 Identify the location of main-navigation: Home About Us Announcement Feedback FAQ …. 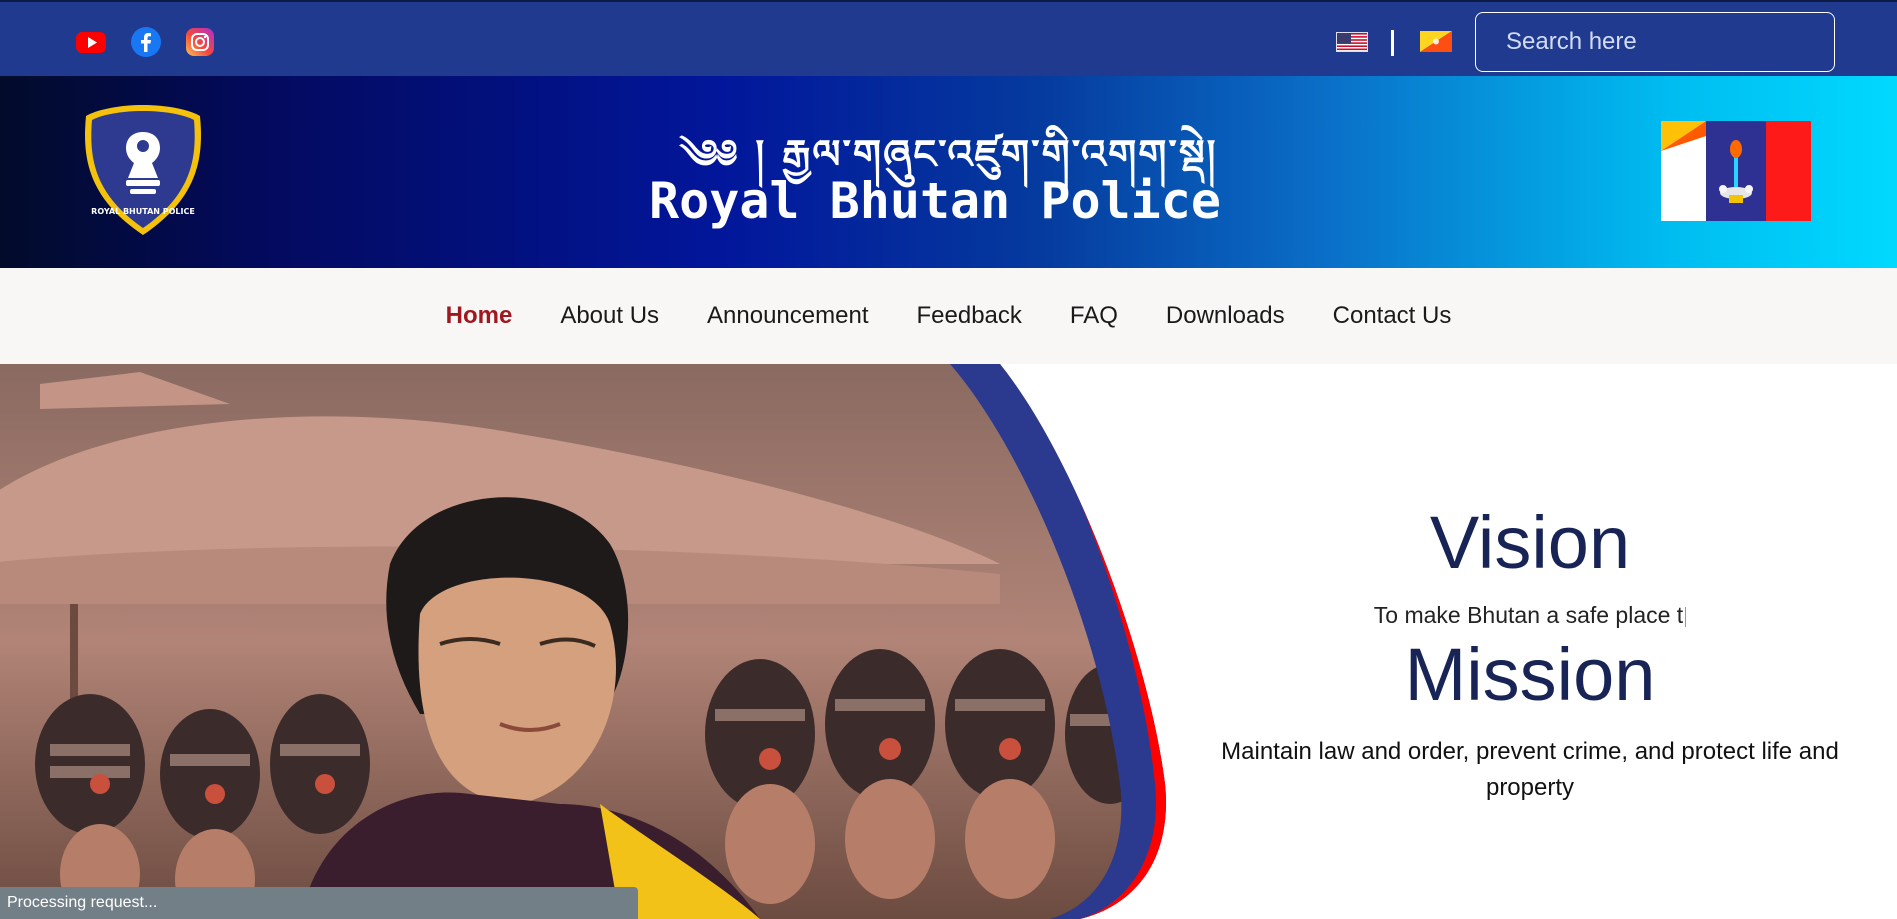
(948, 316).